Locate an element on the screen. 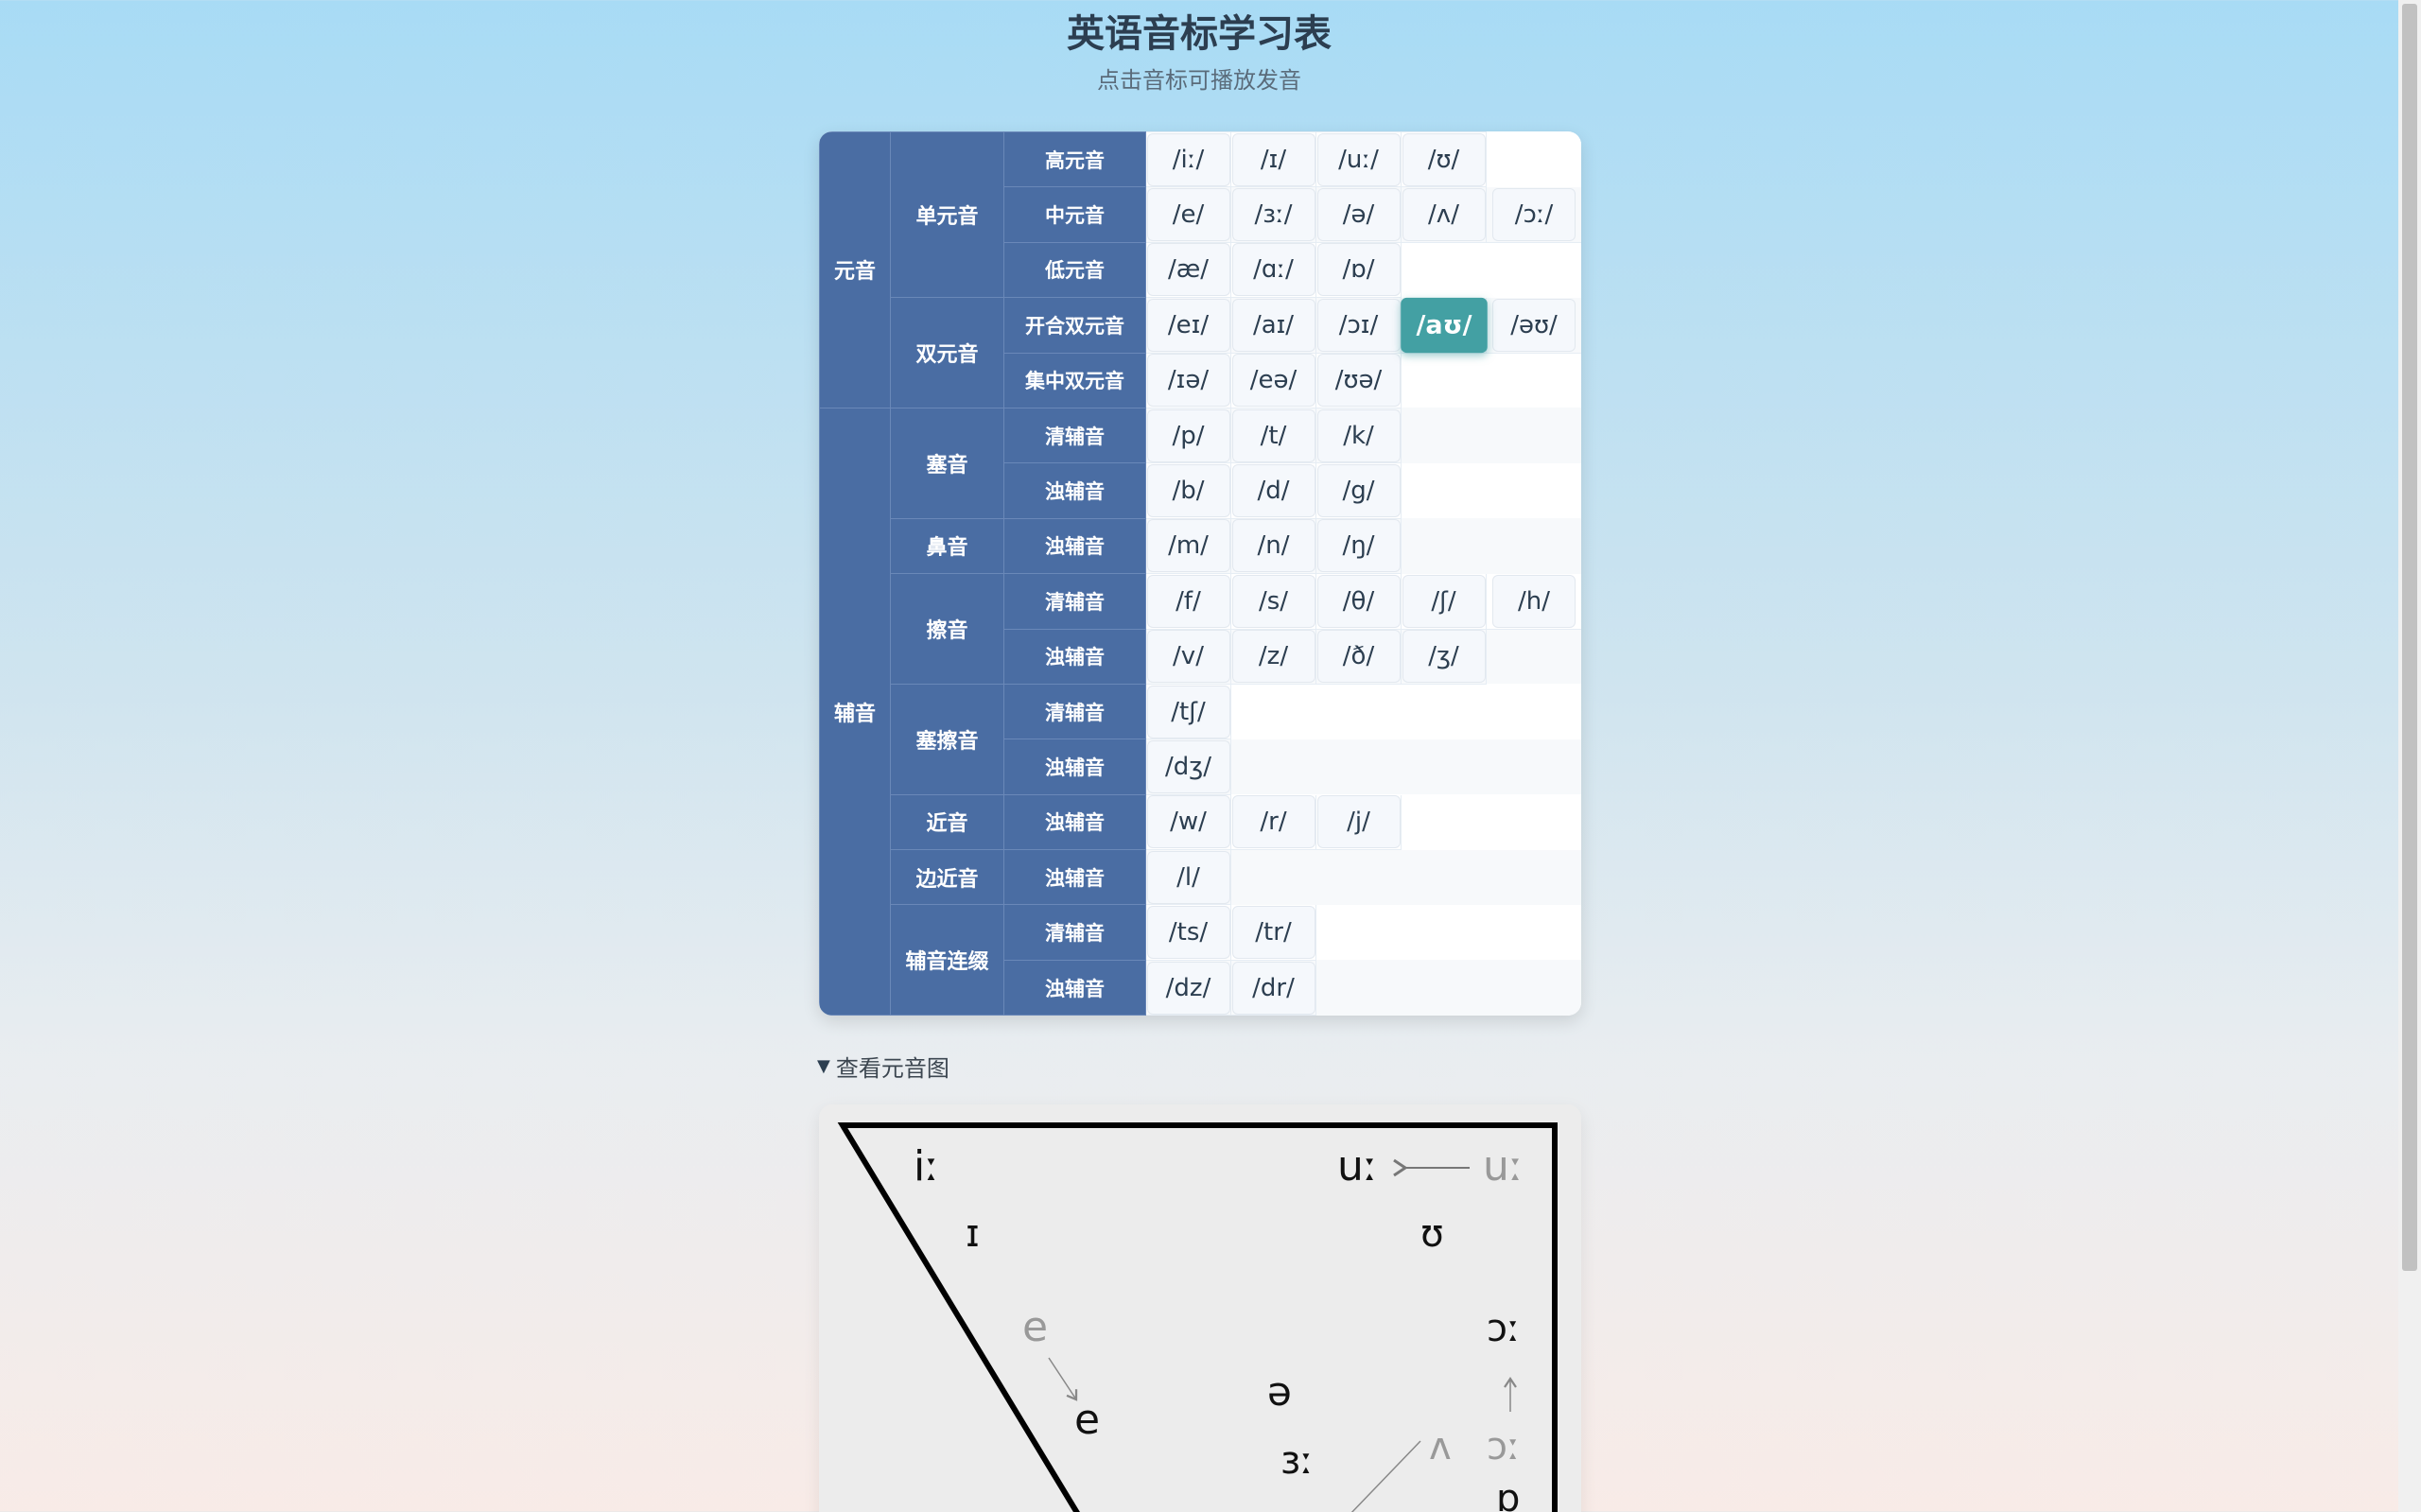 This screenshot has width=2421, height=1512. phonetic-button: /j/ is located at coordinates (1358, 822).